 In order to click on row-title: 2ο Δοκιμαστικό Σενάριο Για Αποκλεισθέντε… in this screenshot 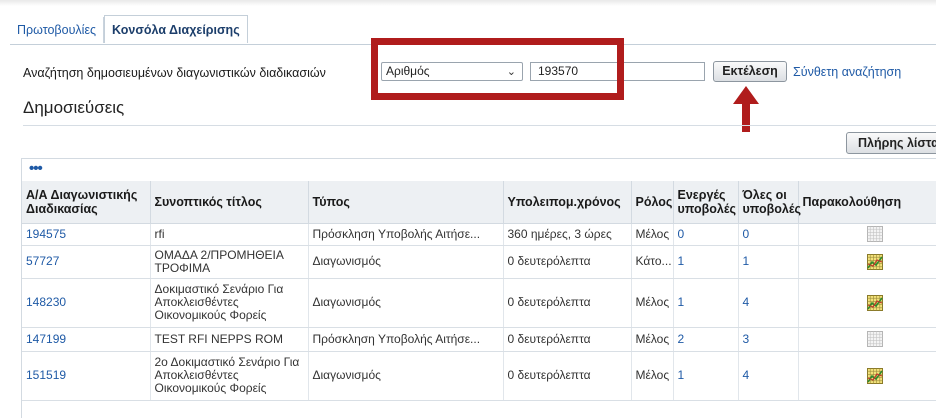, I will do `click(229, 376)`.